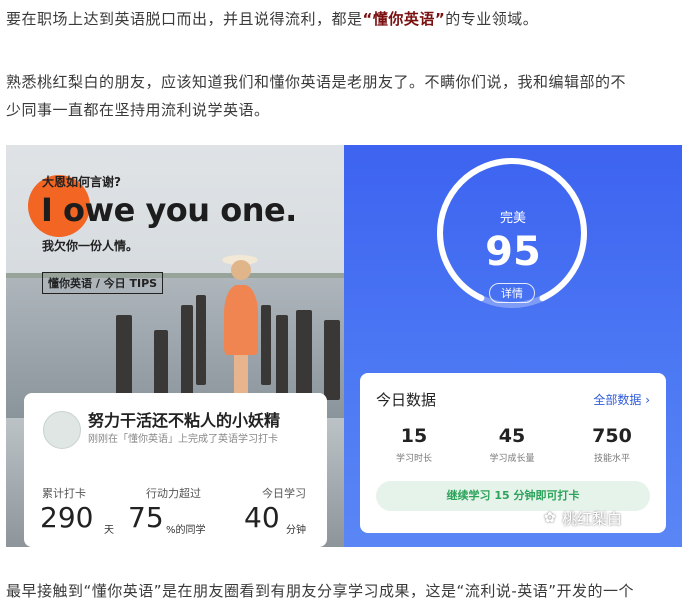 Image resolution: width=683 pixels, height=608 pixels. What do you see at coordinates (90, 246) in the screenshot?
I see `tip-translation: 我欠你一份人情。` at bounding box center [90, 246].